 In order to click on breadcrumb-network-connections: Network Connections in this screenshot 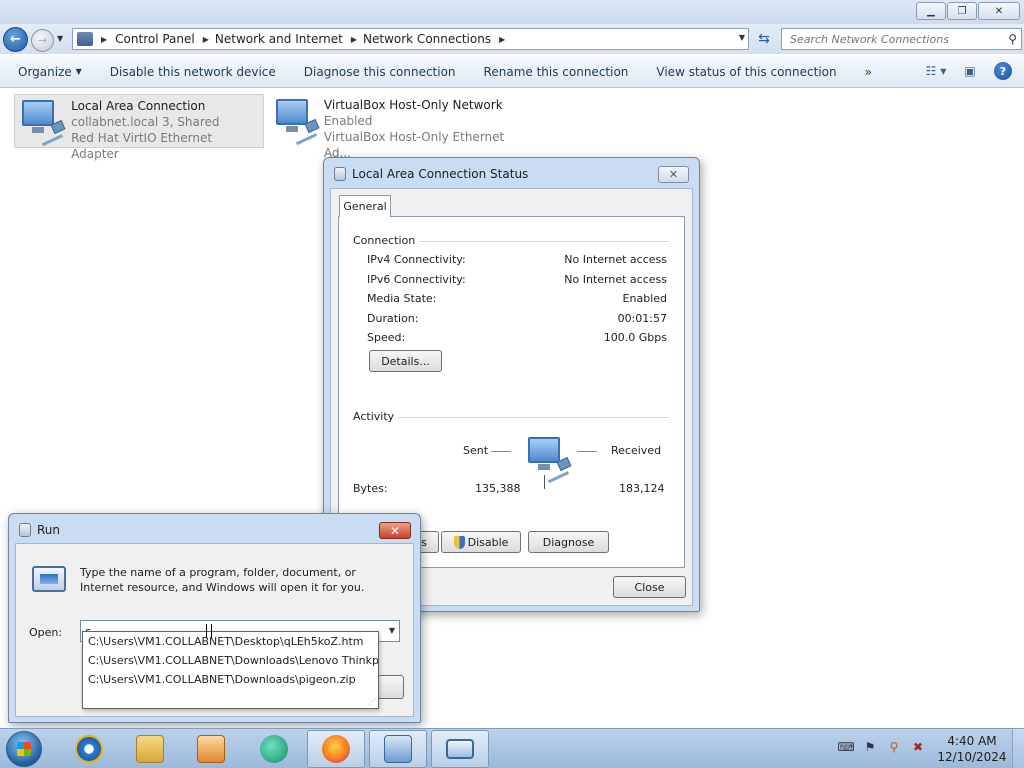, I will do `click(427, 39)`.